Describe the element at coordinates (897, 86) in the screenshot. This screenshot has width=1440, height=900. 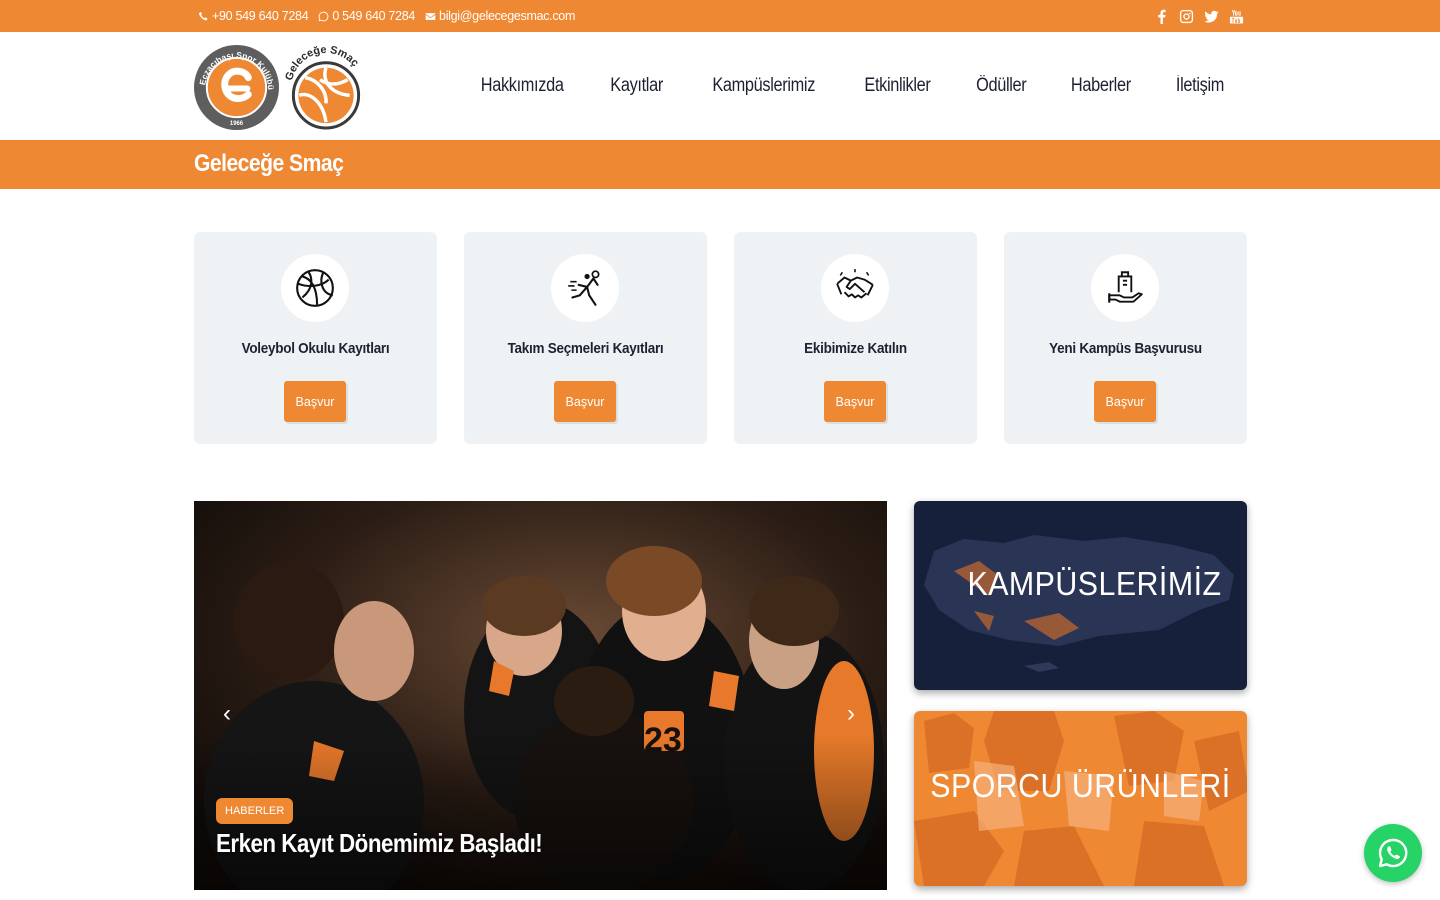
I see `nav-item-events: Etkinlikler` at that location.